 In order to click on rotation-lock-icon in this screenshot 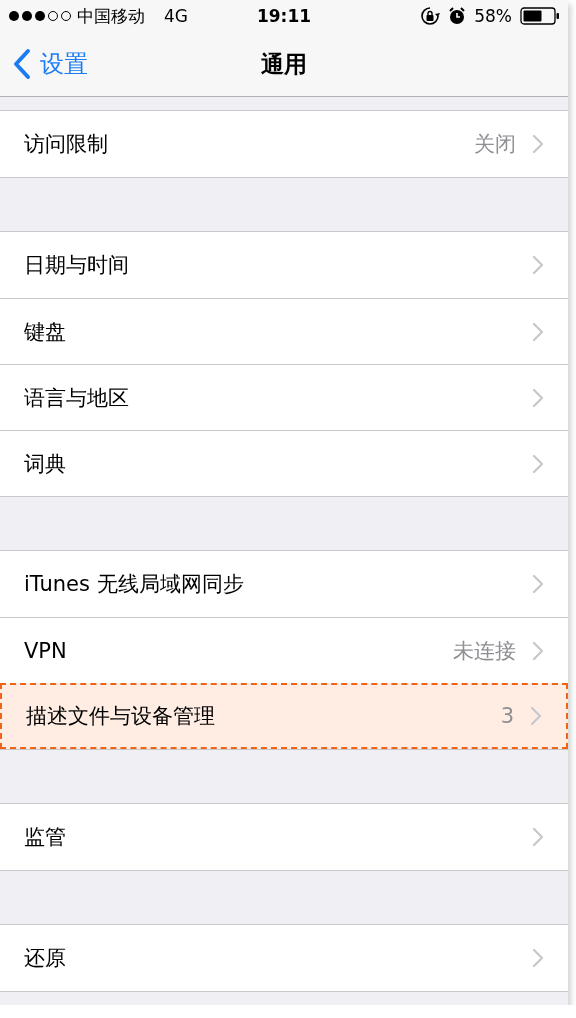, I will do `click(430, 16)`.